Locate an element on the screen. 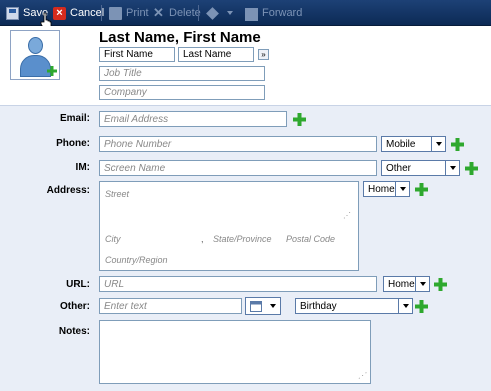  delete-icon: ✕ is located at coordinates (158, 12).